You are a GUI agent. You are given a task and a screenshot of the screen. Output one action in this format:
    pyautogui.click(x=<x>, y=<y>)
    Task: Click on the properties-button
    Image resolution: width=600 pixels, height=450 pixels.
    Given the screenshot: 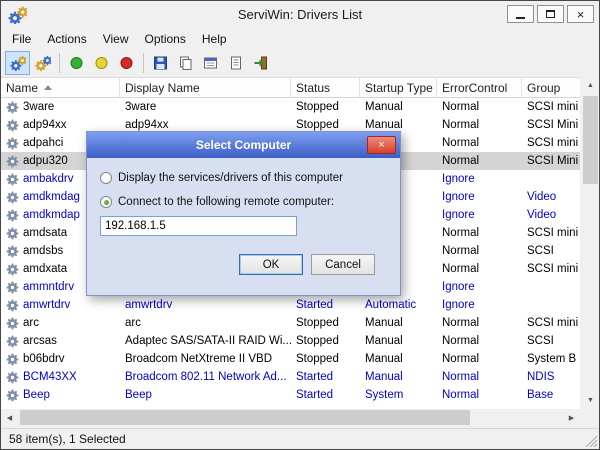 What is the action you would take?
    pyautogui.click(x=210, y=63)
    